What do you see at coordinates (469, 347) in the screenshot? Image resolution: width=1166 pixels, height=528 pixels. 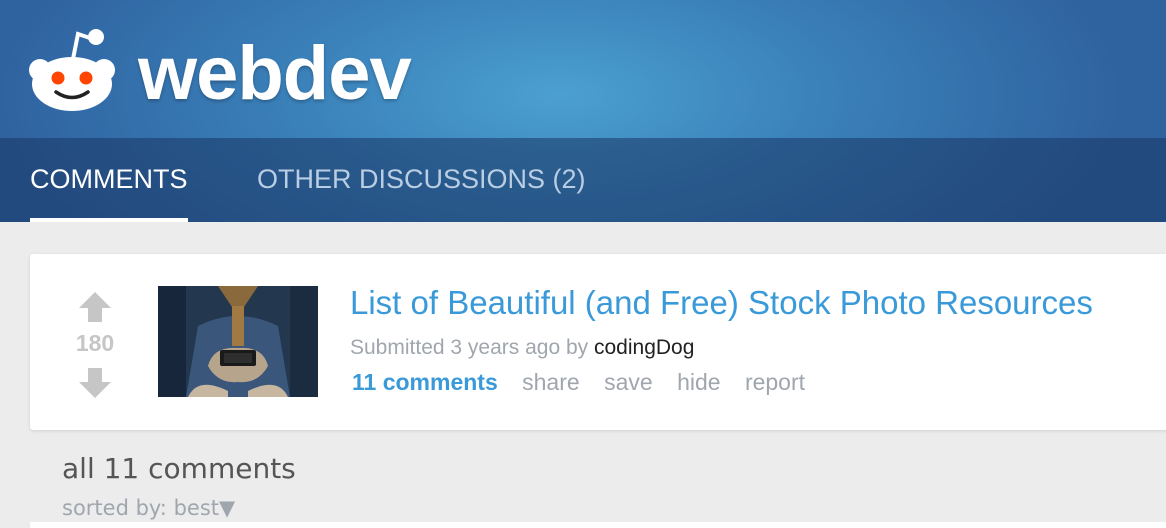 I see `submitted-text: Submitted 3 years ago by` at bounding box center [469, 347].